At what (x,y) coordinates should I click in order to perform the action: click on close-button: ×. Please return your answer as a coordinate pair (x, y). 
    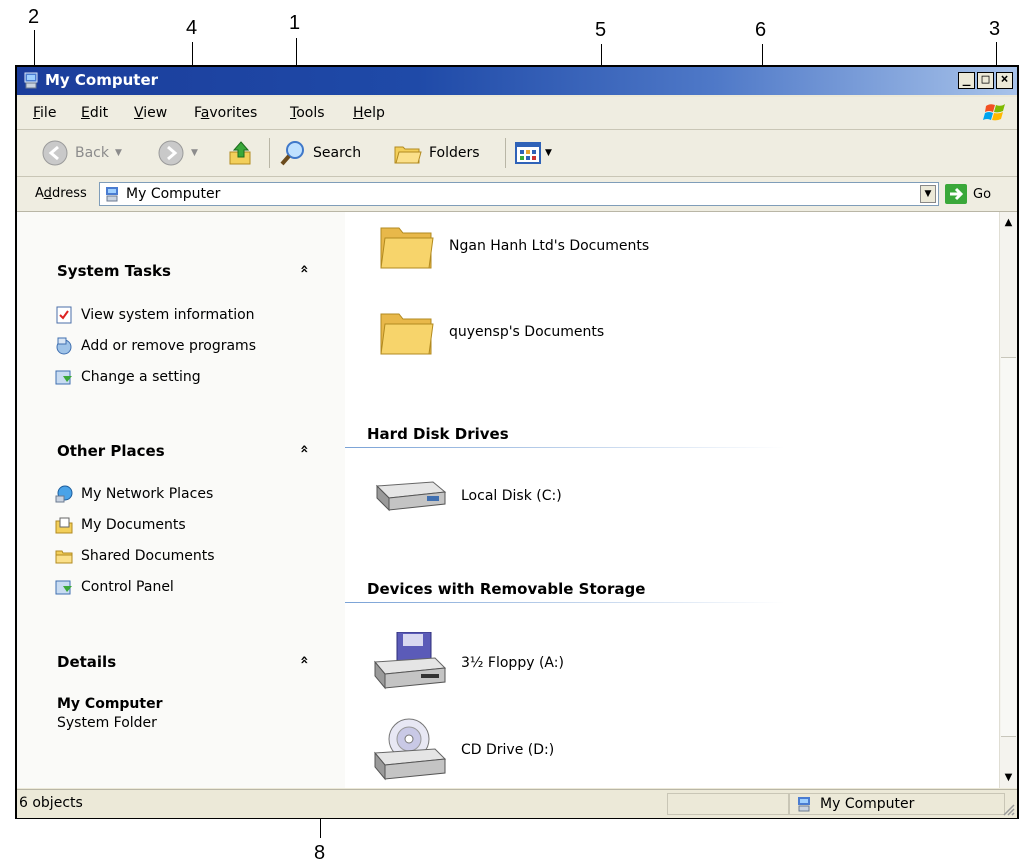
    Looking at the image, I should click on (1004, 80).